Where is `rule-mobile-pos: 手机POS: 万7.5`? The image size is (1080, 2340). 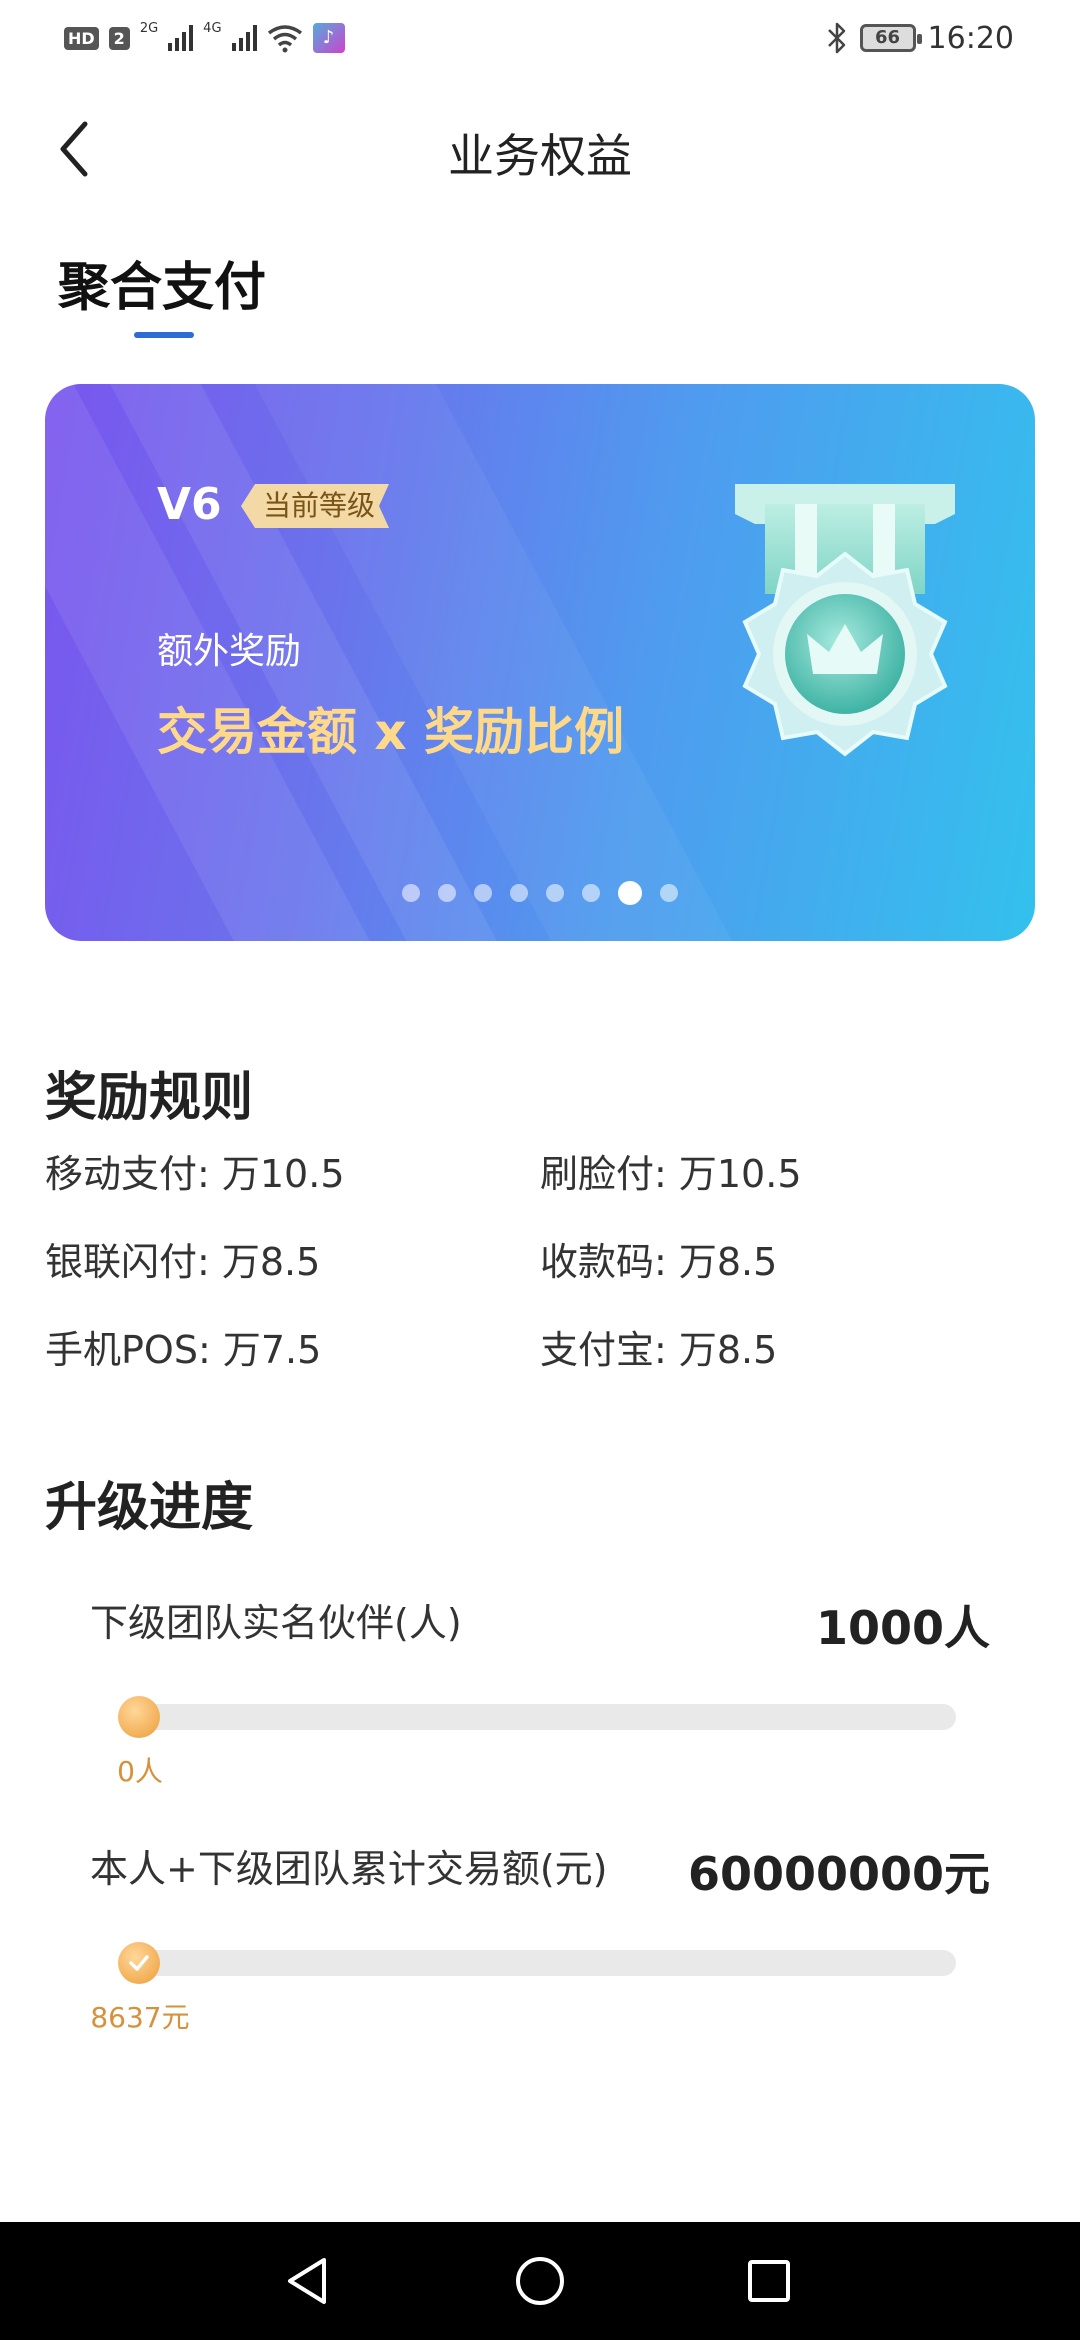
rule-mobile-pos: 手机POS: 万7.5 is located at coordinates (183, 1350).